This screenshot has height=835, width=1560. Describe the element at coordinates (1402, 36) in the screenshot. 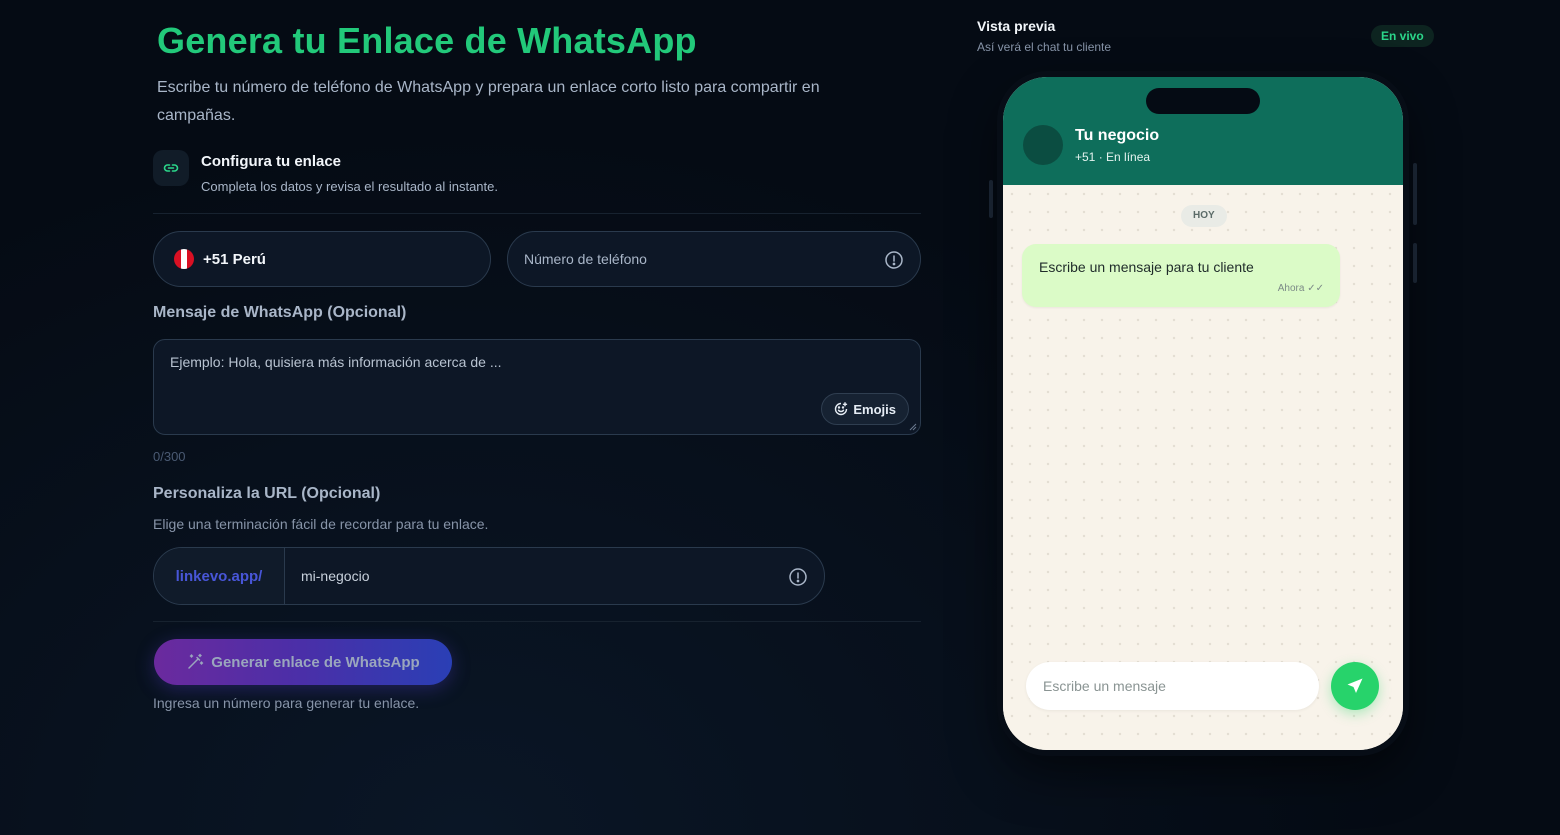

I see `live-badge: En vivo` at that location.